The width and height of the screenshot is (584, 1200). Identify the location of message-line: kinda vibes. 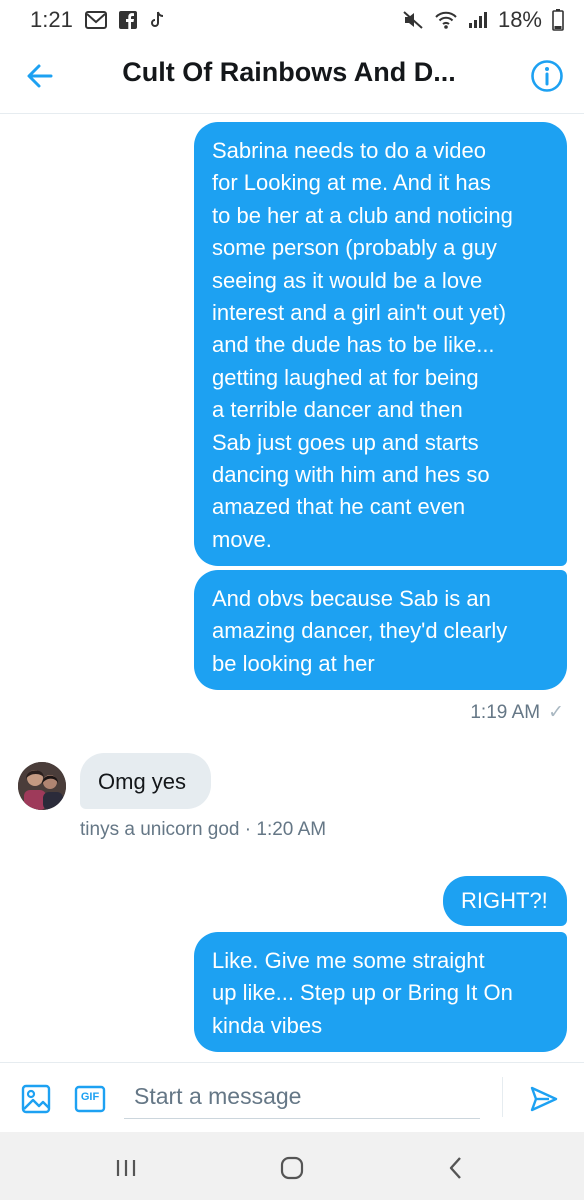
(267, 1025).